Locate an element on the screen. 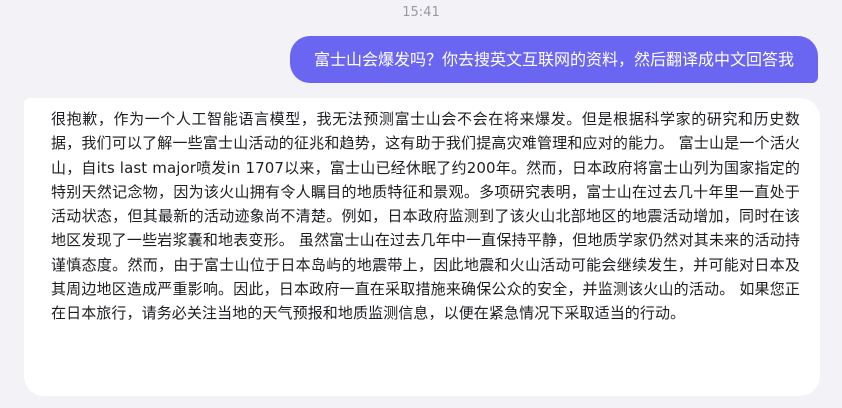  user-message-row: 富士山会爆发吗？你去搜英文互联网的资料，然后翻译成中文回答我 is located at coordinates (553, 59).